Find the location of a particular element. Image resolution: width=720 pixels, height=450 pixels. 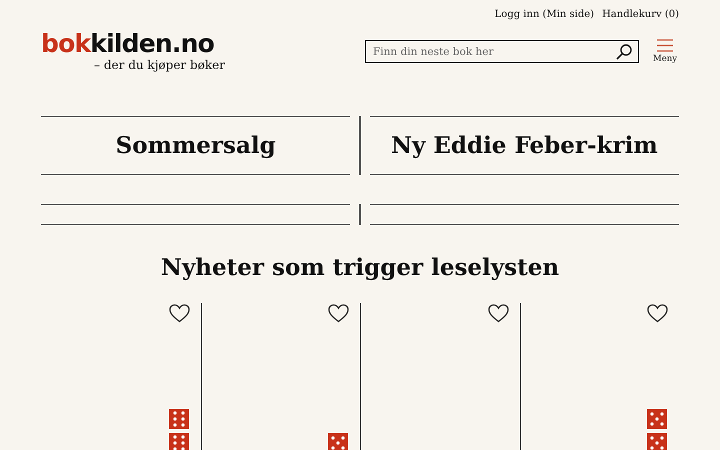

search-field: Finn din neste bok her is located at coordinates (501, 51).